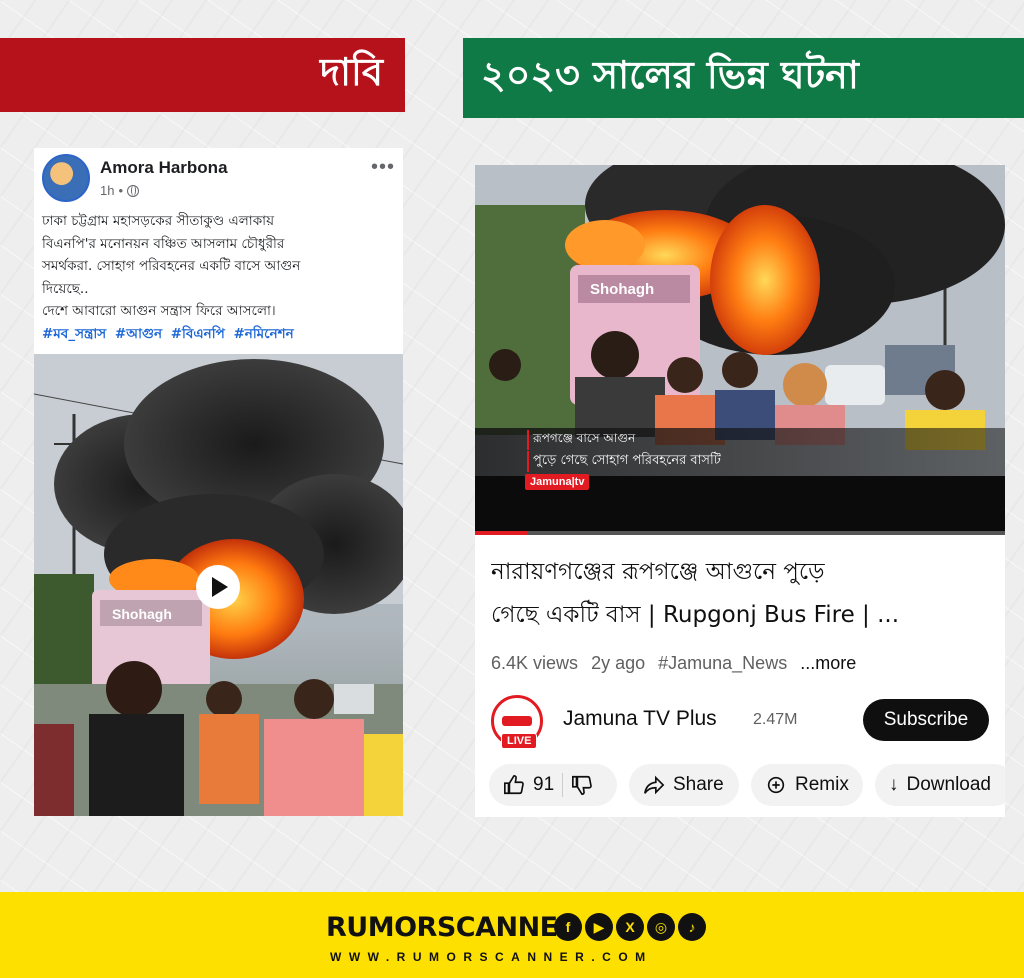 Image resolution: width=1024 pixels, height=978 pixels. I want to click on share-icon, so click(654, 785).